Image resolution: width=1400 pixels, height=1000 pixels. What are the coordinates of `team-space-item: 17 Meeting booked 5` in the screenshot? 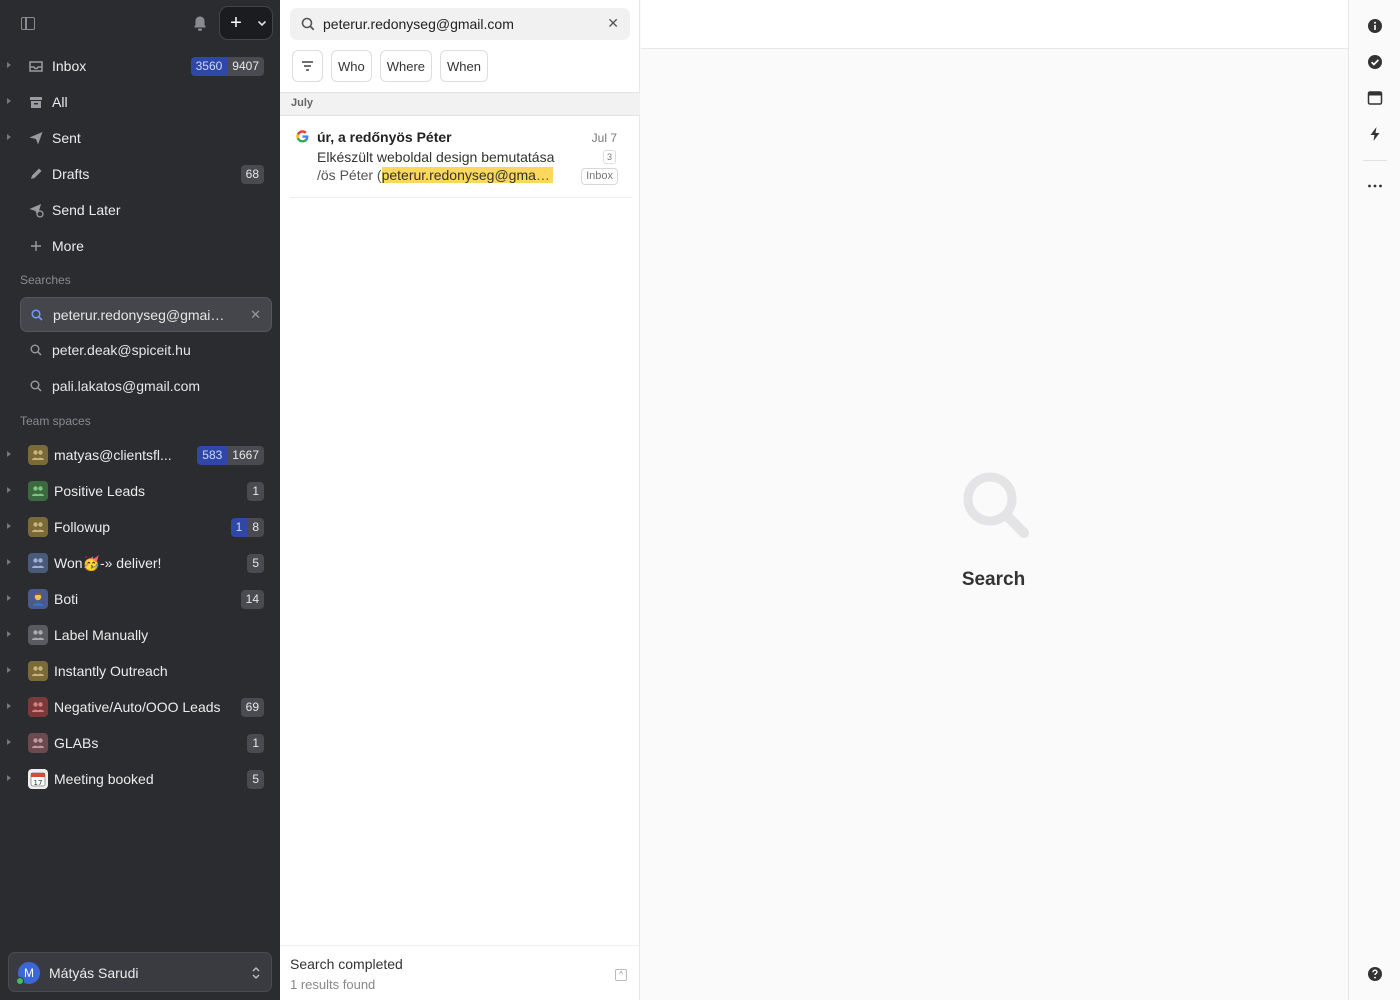 It's located at (140, 779).